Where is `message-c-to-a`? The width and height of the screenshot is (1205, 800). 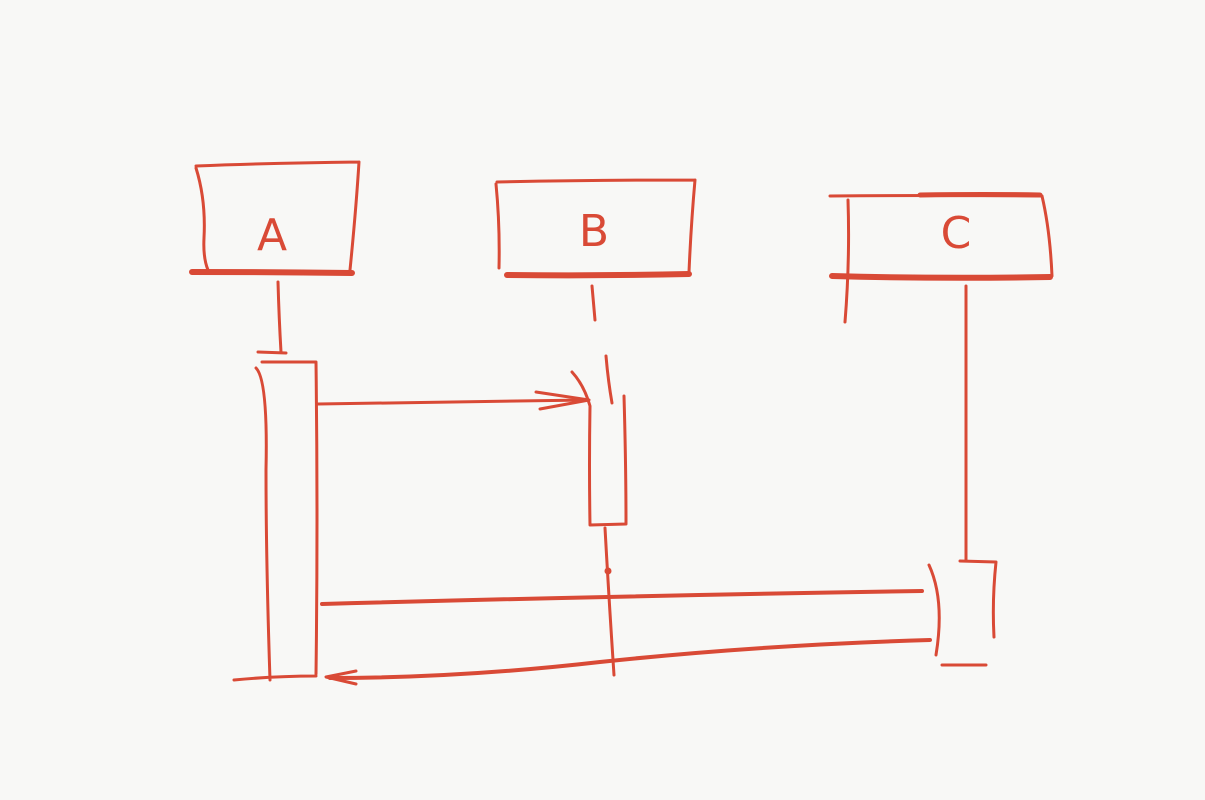
message-c-to-a is located at coordinates (628, 662).